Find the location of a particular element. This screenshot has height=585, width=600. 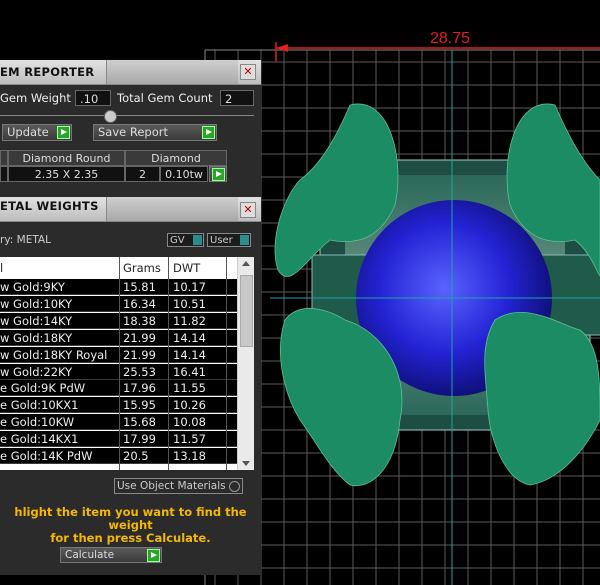

gem-col-header-2: Diamond is located at coordinates (176, 158).